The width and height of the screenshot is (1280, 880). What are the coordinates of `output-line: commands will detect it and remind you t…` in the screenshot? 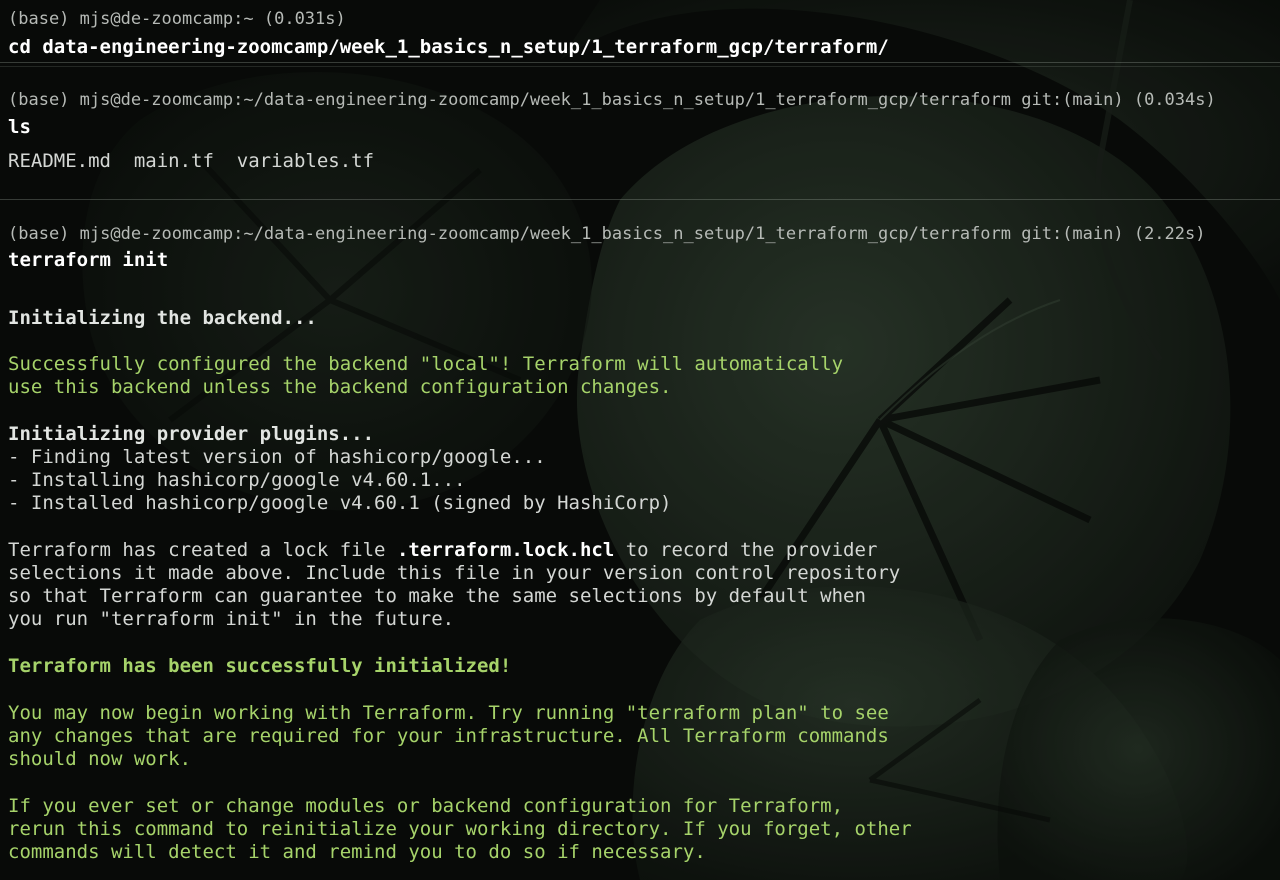 It's located at (357, 852).